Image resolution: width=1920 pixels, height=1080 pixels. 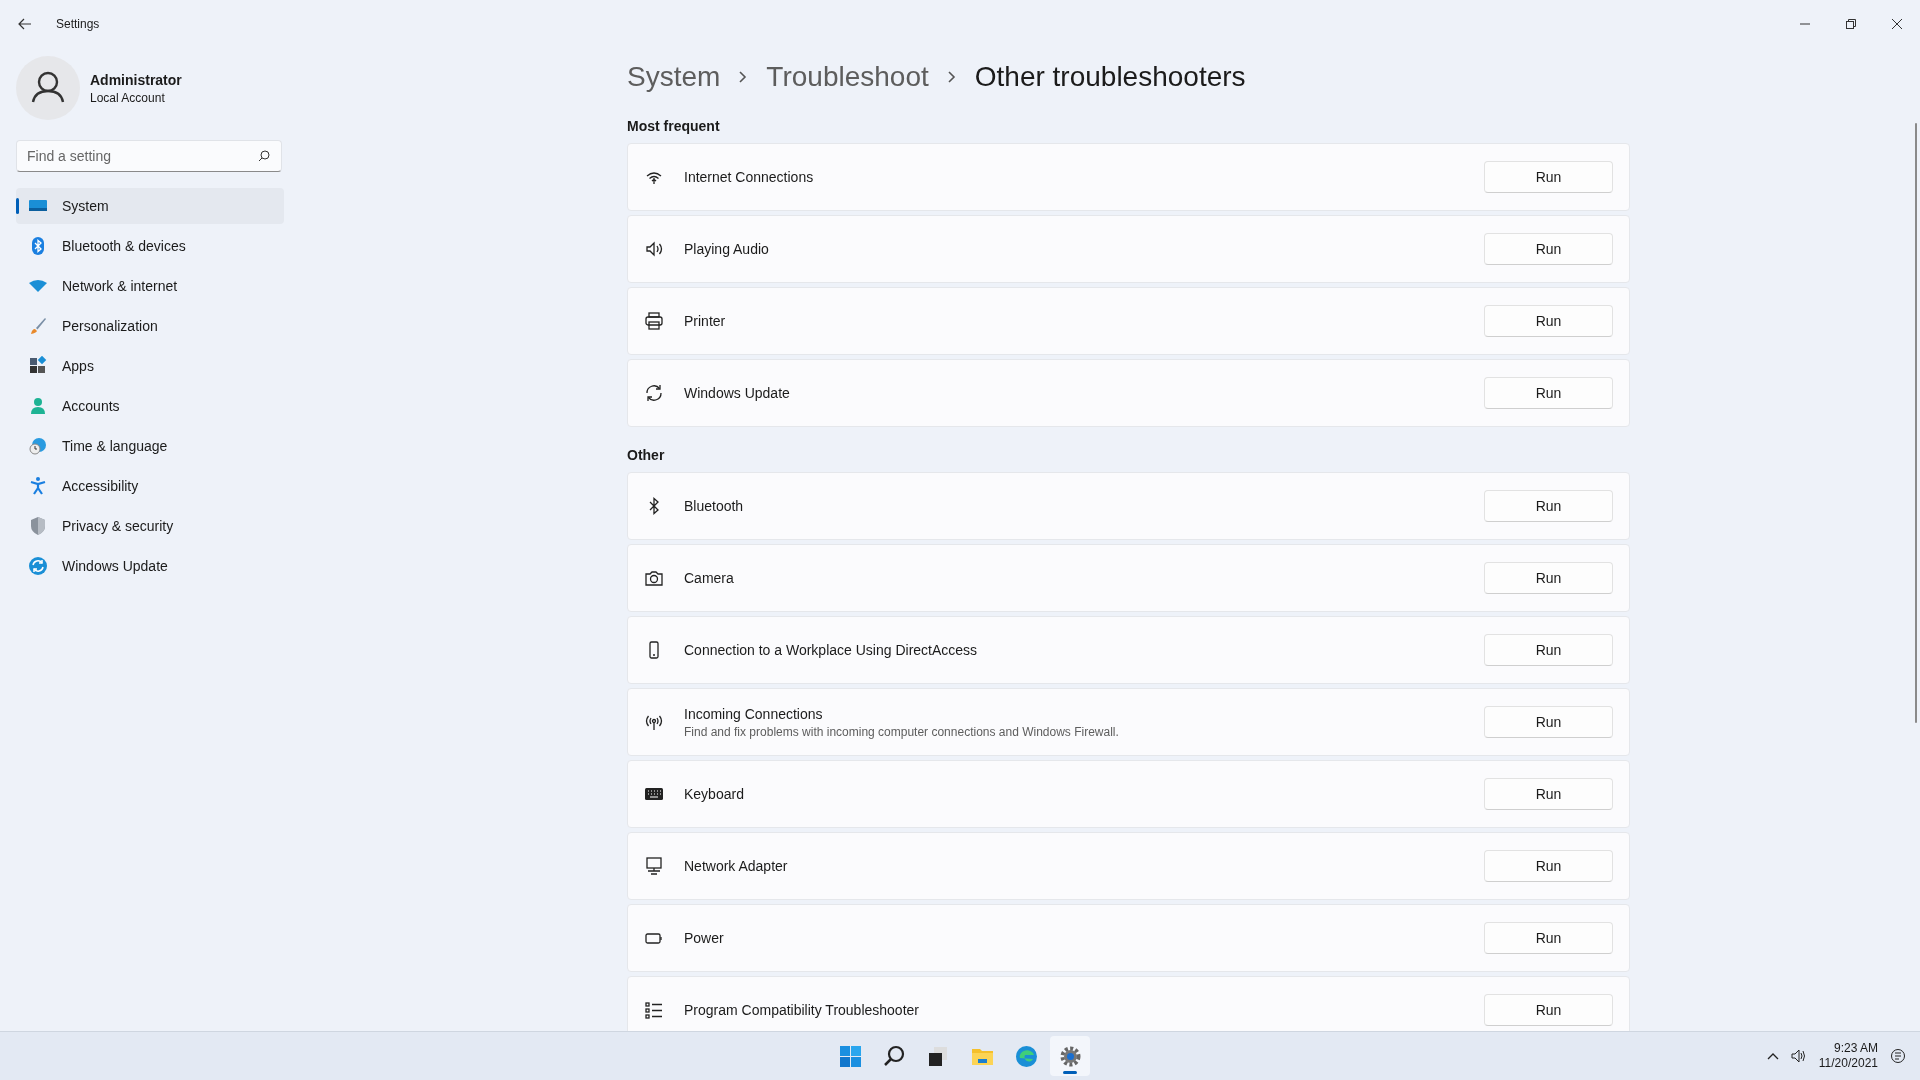 What do you see at coordinates (704, 938) in the screenshot?
I see `troubleshooter-name: Power` at bounding box center [704, 938].